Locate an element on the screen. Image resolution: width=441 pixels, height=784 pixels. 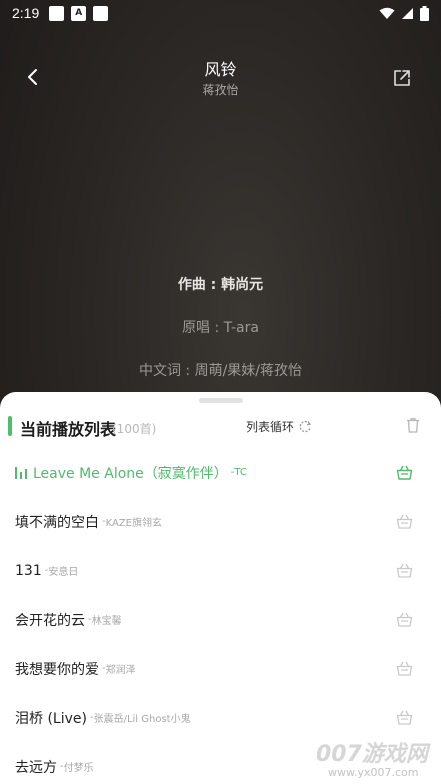
lyric-line: 中文词 : 周萌/果妹/蒋孜怡 is located at coordinates (220, 370).